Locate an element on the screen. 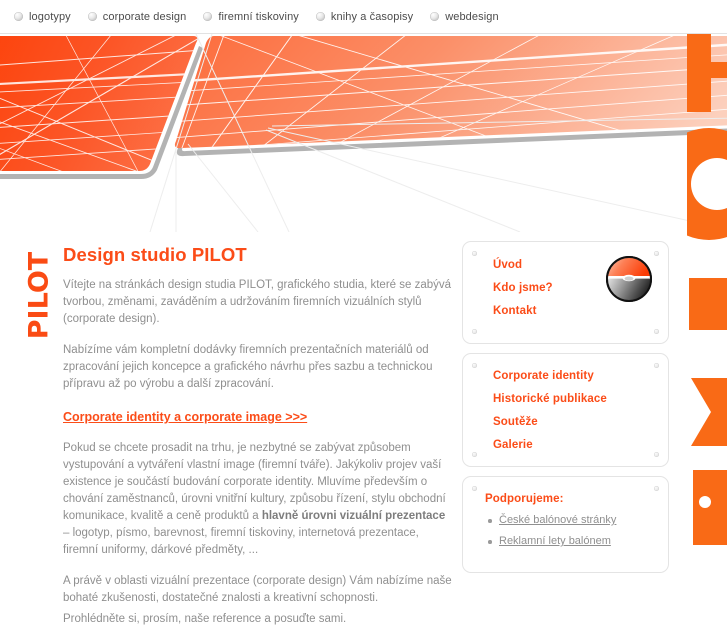 The image size is (727, 642). nav-item-corporate-design: corporate design is located at coordinates (137, 16).